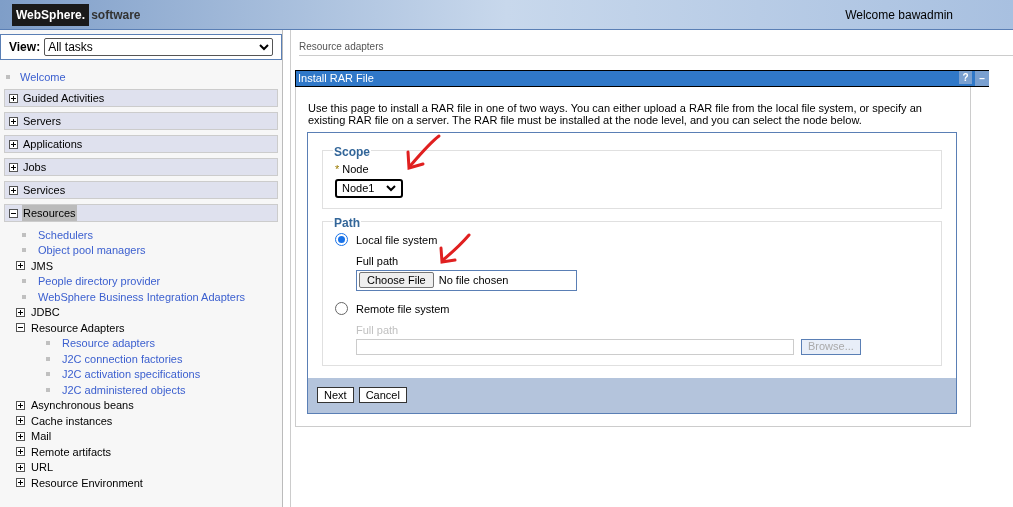 This screenshot has width=1013, height=507. Describe the element at coordinates (615, 114) in the screenshot. I see `description-text: Use this page to install a RAR file in one of two ways. You can either upload a RAR file from the local file system, or specify an existing RAR file on a server. The RAR file must be installed at the node level, and you can select the node below.` at that location.